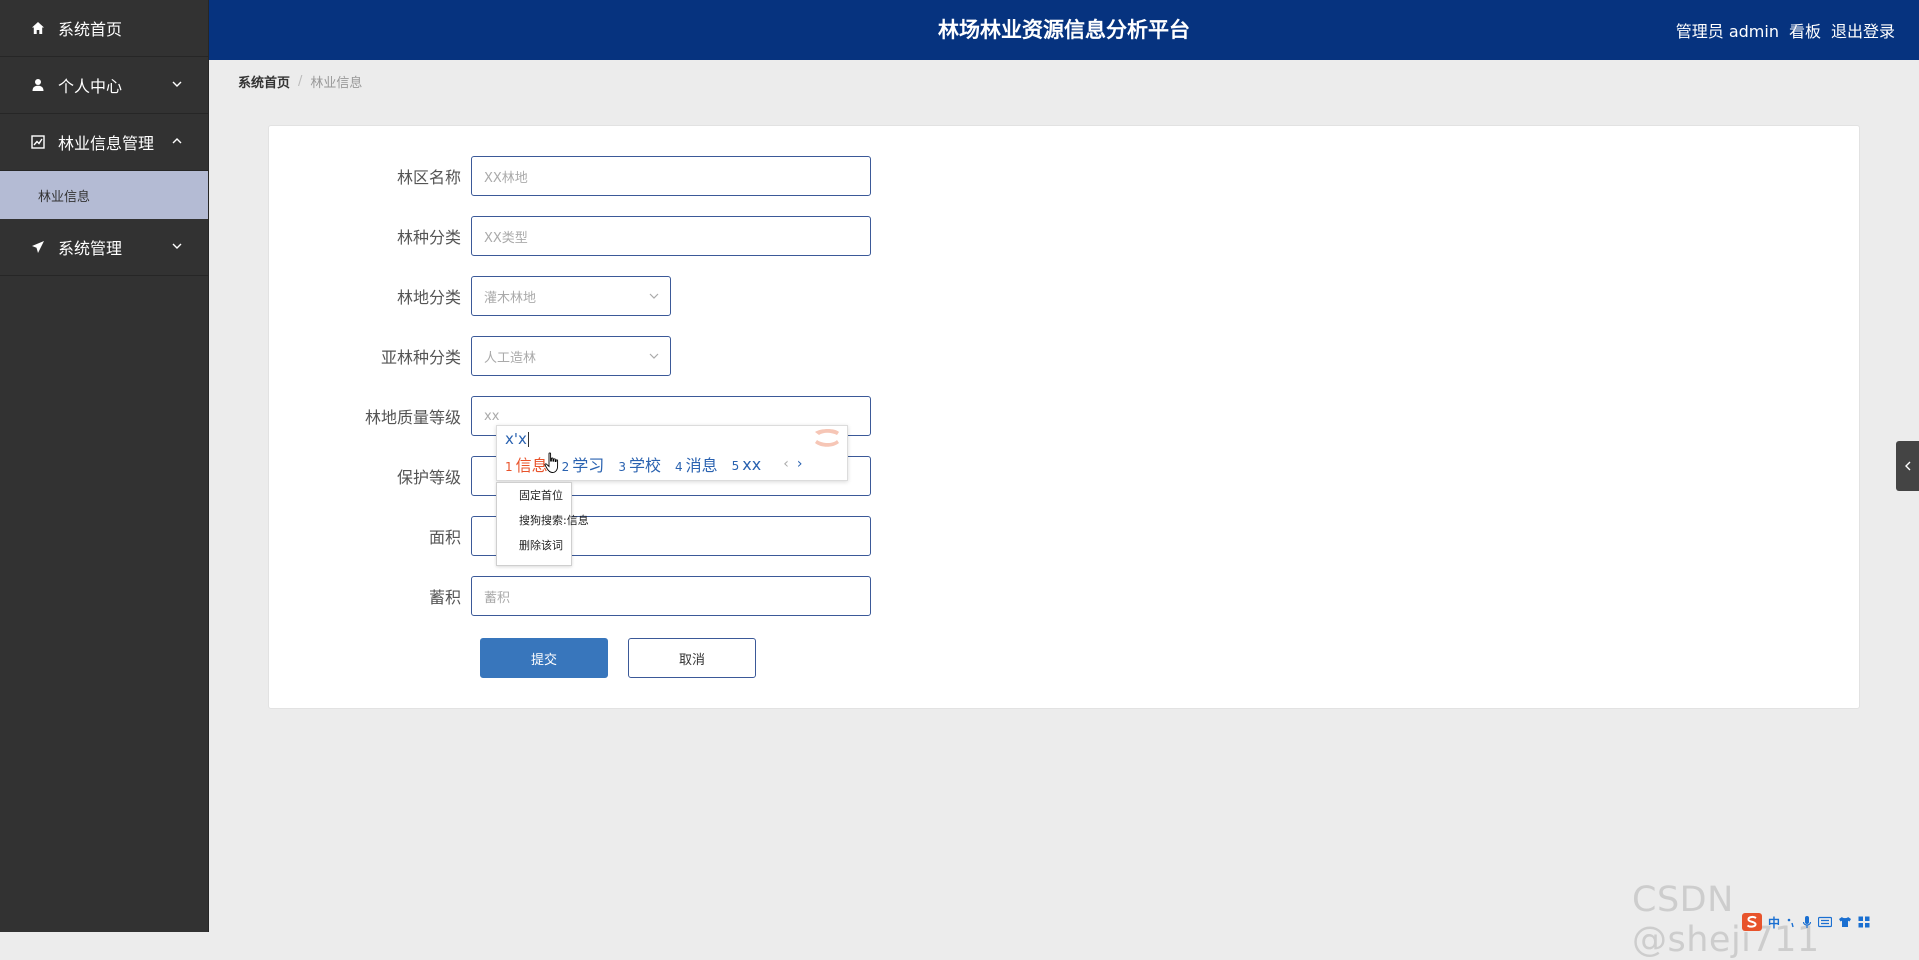 The width and height of the screenshot is (1919, 960). I want to click on breadcrumb: 系统首页 / 林业信息, so click(300, 81).